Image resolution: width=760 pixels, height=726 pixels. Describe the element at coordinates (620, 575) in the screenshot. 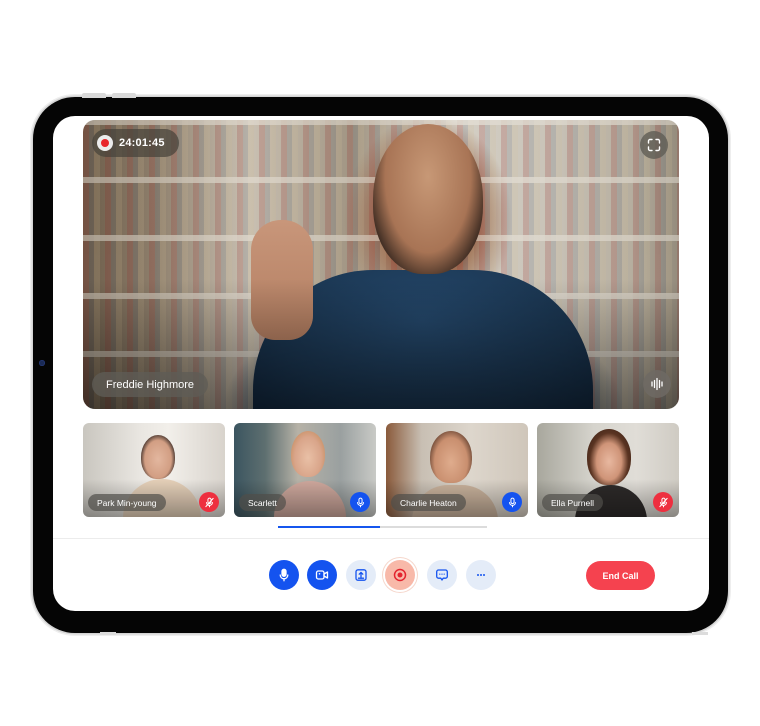

I see `end-call-button: End Call` at that location.